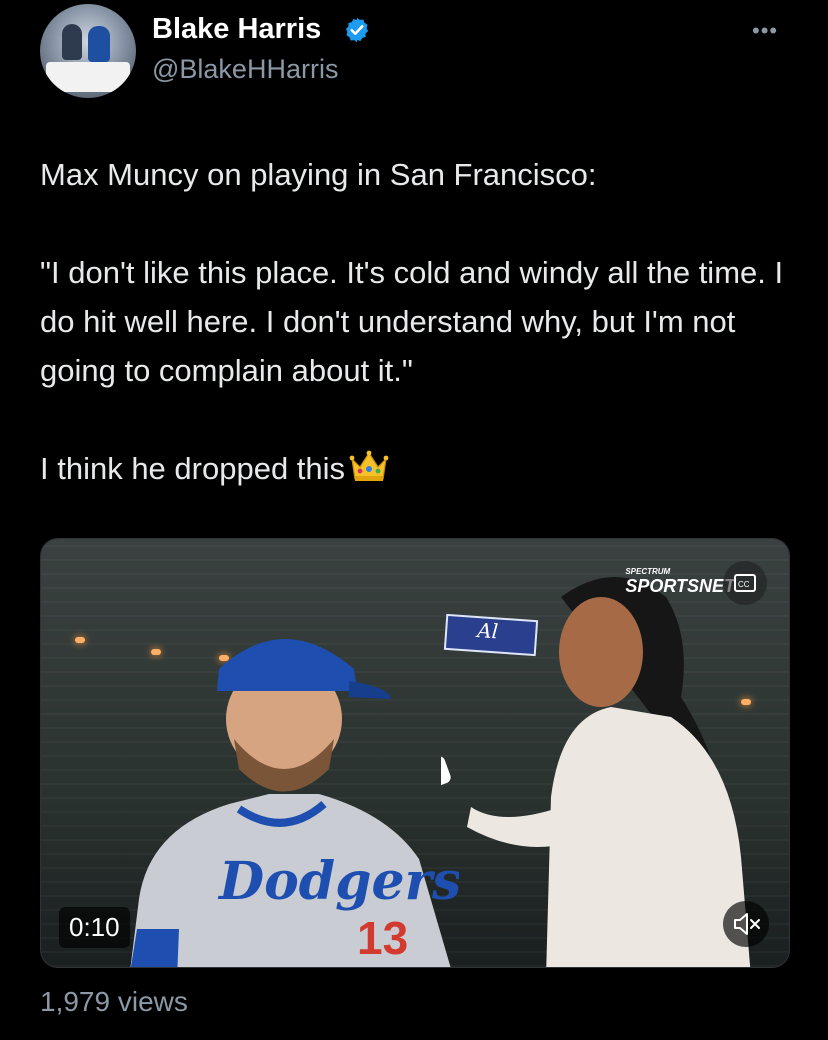  What do you see at coordinates (369, 465) in the screenshot?
I see `crown-emoji-icon` at bounding box center [369, 465].